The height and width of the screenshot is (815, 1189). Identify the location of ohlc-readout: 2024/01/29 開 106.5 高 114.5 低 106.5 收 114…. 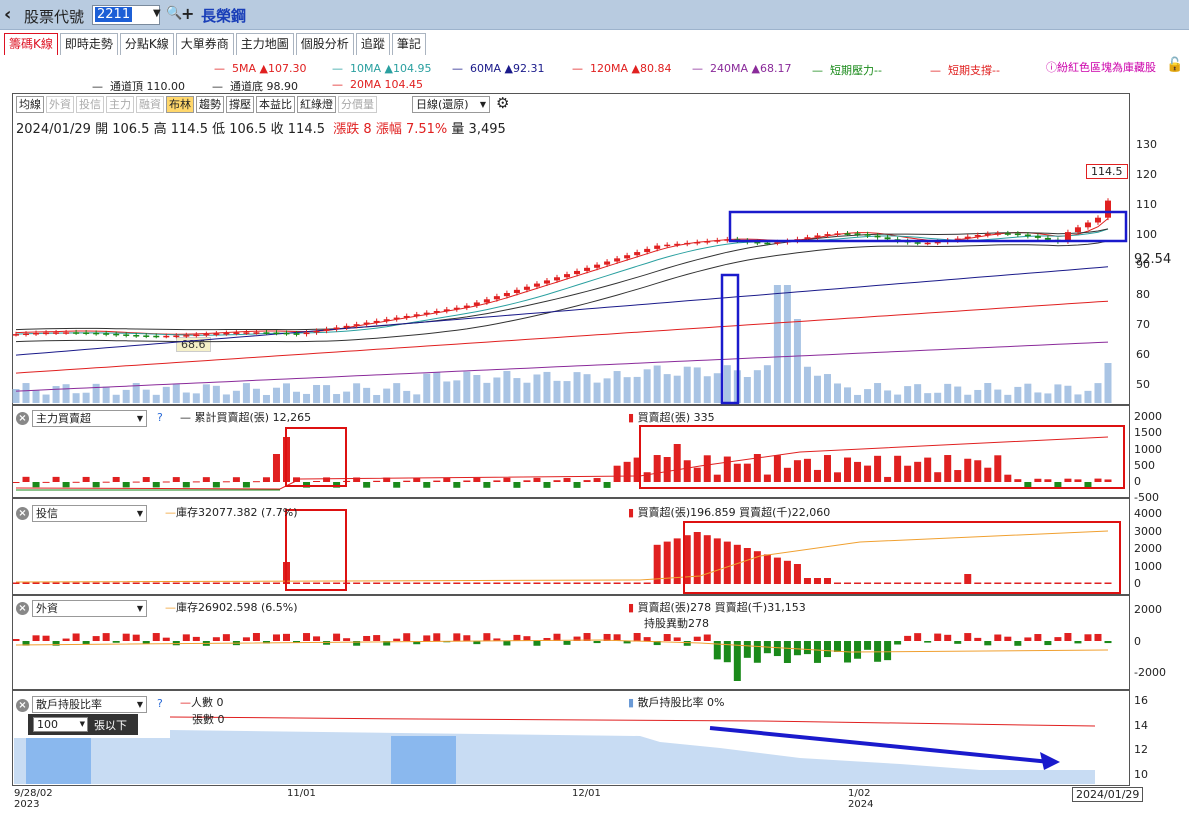
(261, 127).